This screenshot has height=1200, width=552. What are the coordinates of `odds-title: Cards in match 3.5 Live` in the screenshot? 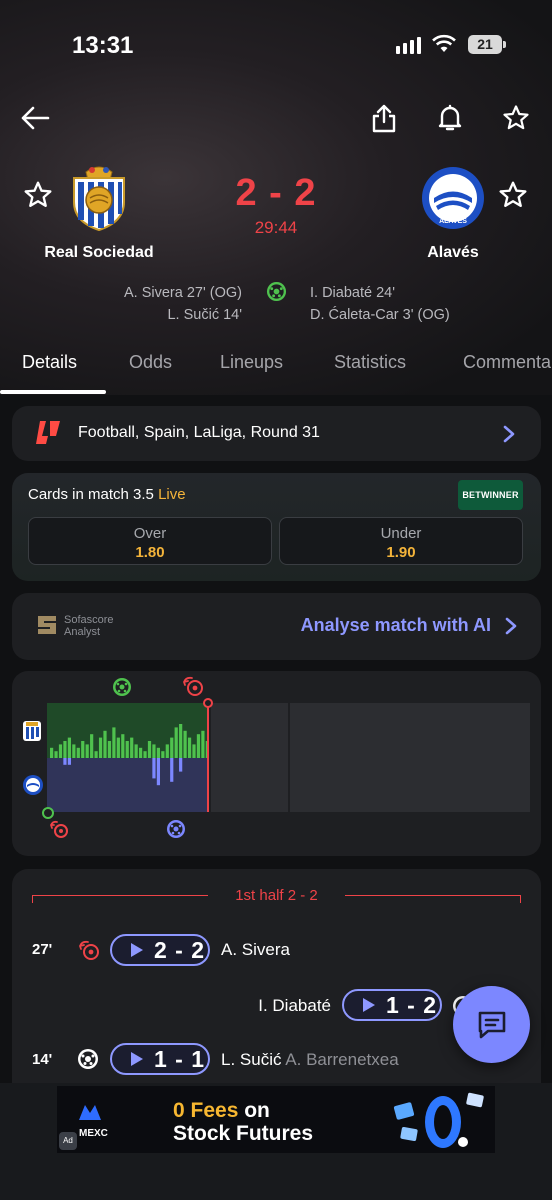 It's located at (107, 494).